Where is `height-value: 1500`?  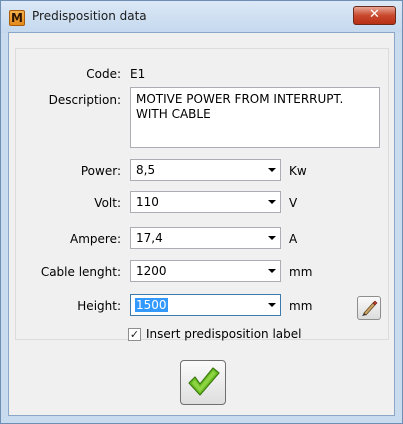 height-value: 1500 is located at coordinates (151, 305).